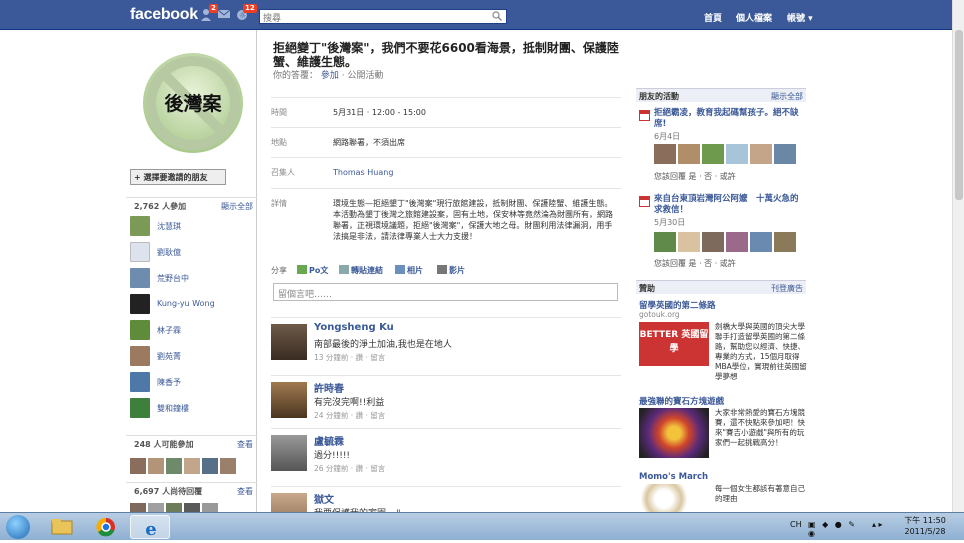  Describe the element at coordinates (192, 356) in the screenshot. I see `guest-item: 劉苑菁` at that location.